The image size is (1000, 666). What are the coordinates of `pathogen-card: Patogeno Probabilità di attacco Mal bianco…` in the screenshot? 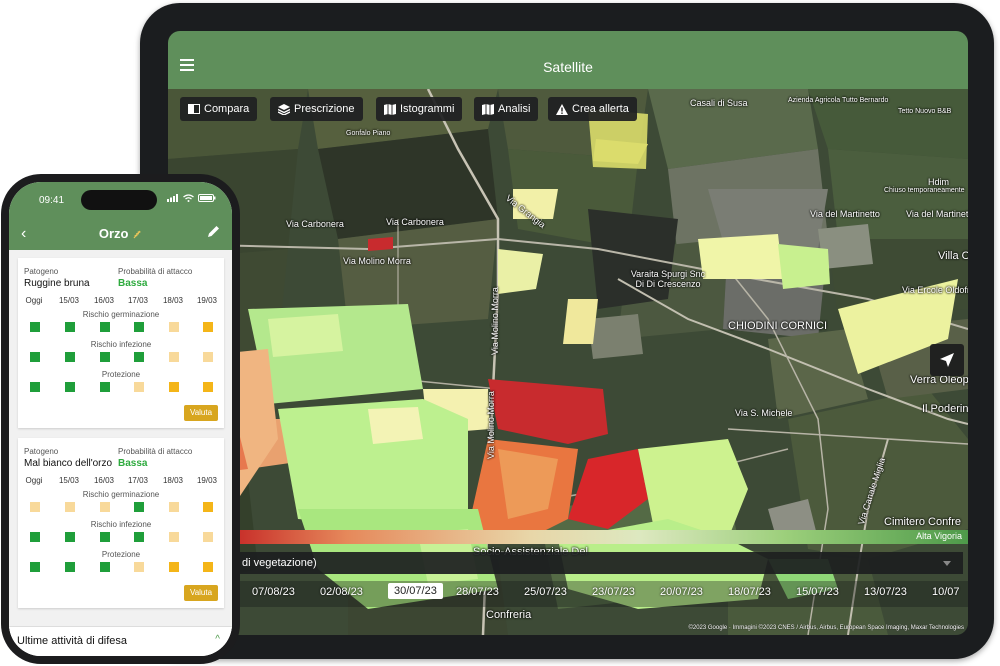 It's located at (121, 523).